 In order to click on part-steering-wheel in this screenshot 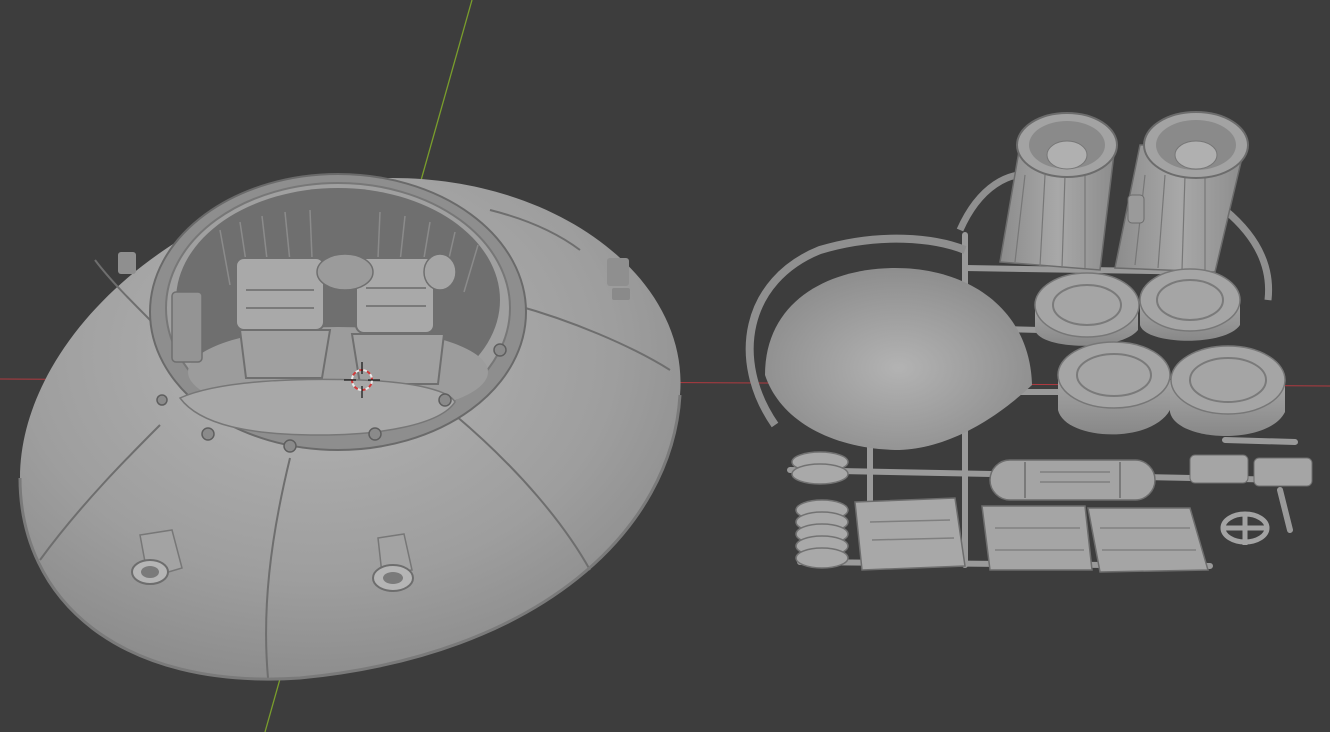, I will do `click(1245, 528)`.